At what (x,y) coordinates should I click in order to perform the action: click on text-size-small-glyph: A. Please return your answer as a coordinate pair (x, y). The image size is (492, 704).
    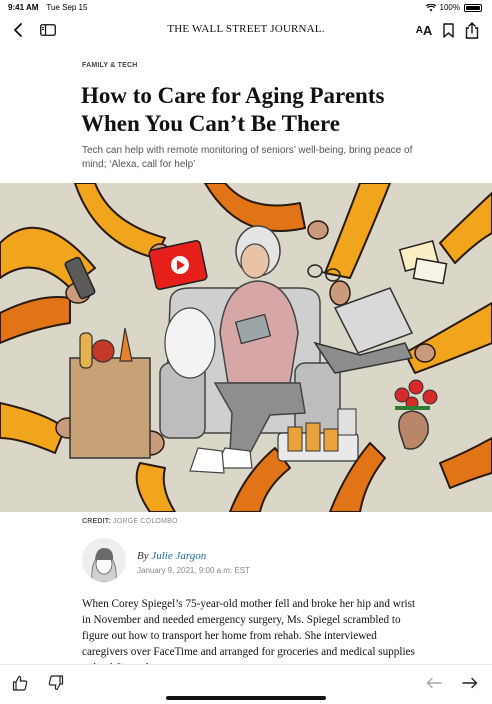
    Looking at the image, I should click on (419, 30).